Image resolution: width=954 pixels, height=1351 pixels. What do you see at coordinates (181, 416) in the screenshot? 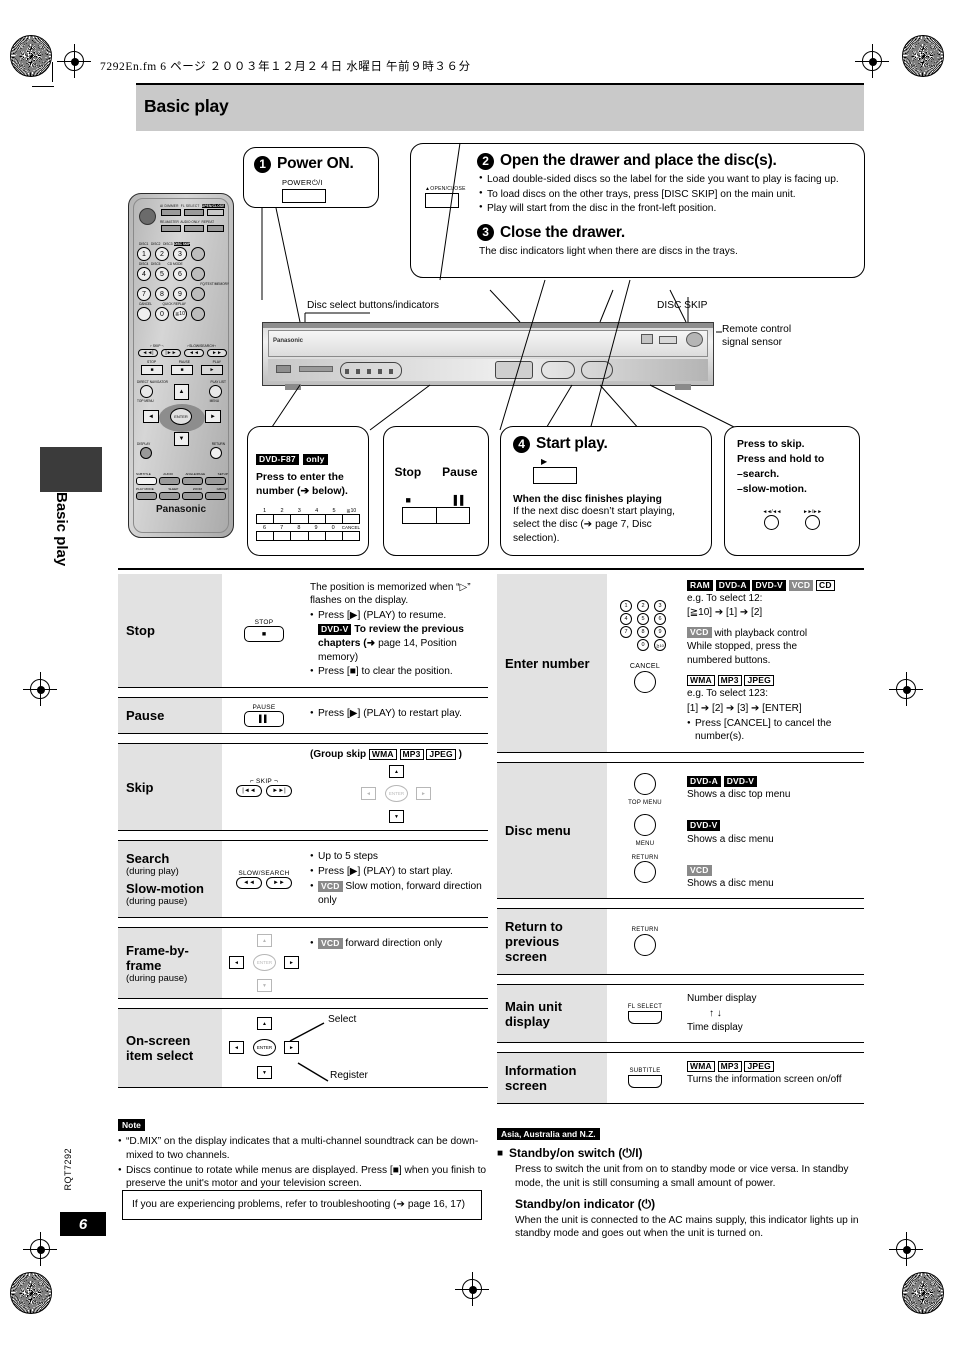
I see `remote-enter-button: ENTER` at bounding box center [181, 416].